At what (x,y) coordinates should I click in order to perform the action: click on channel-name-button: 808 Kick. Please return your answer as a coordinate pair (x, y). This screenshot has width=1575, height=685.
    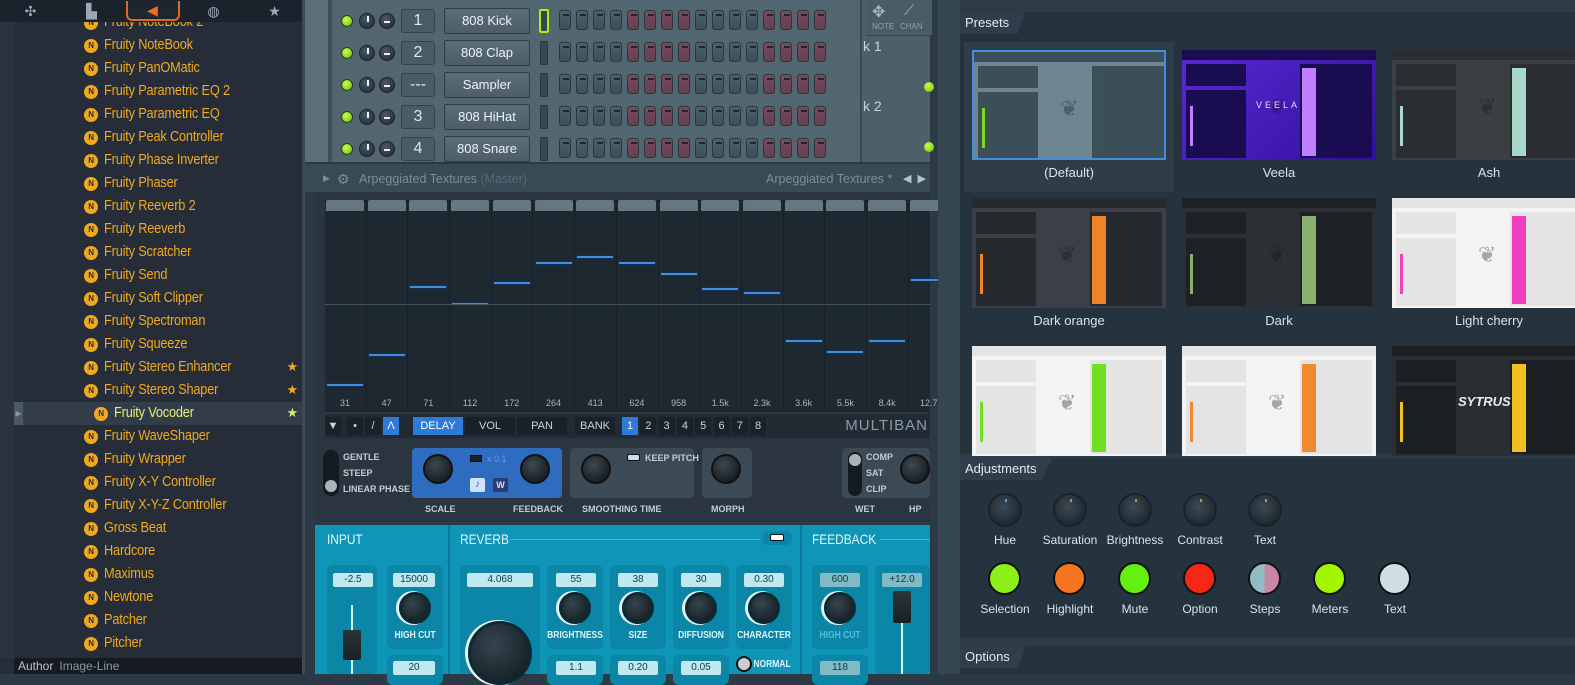
    Looking at the image, I should click on (487, 21).